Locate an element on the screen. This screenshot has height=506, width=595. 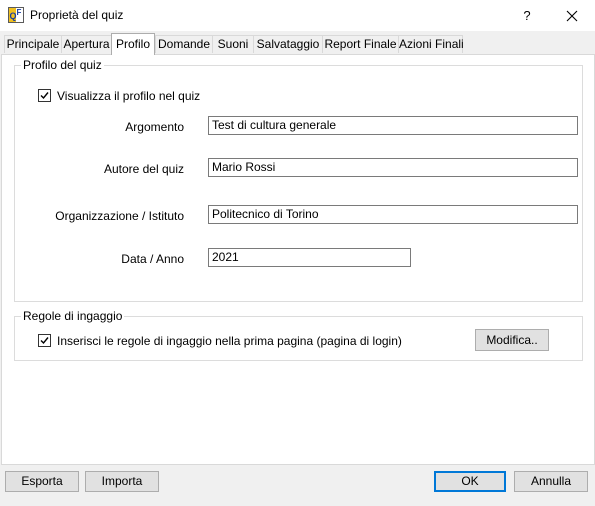
argomento-label: Argomento is located at coordinates (154, 127).